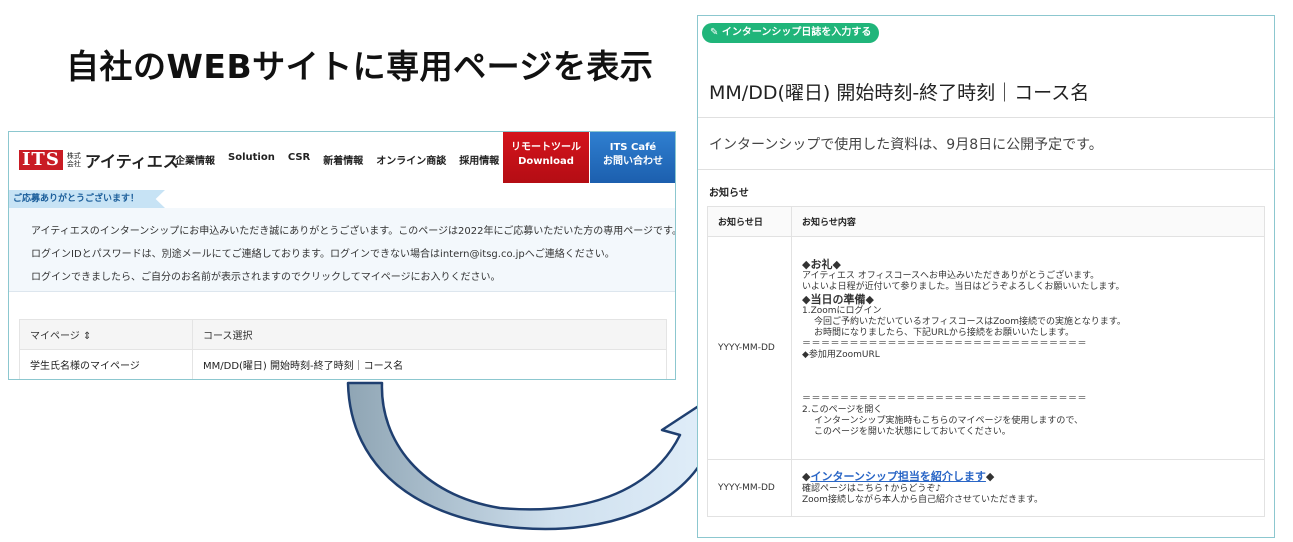 The height and width of the screenshot is (542, 1293). Describe the element at coordinates (1028, 355) in the screenshot. I see `zoom-url-label: ◆参加用ZoomURL` at that location.